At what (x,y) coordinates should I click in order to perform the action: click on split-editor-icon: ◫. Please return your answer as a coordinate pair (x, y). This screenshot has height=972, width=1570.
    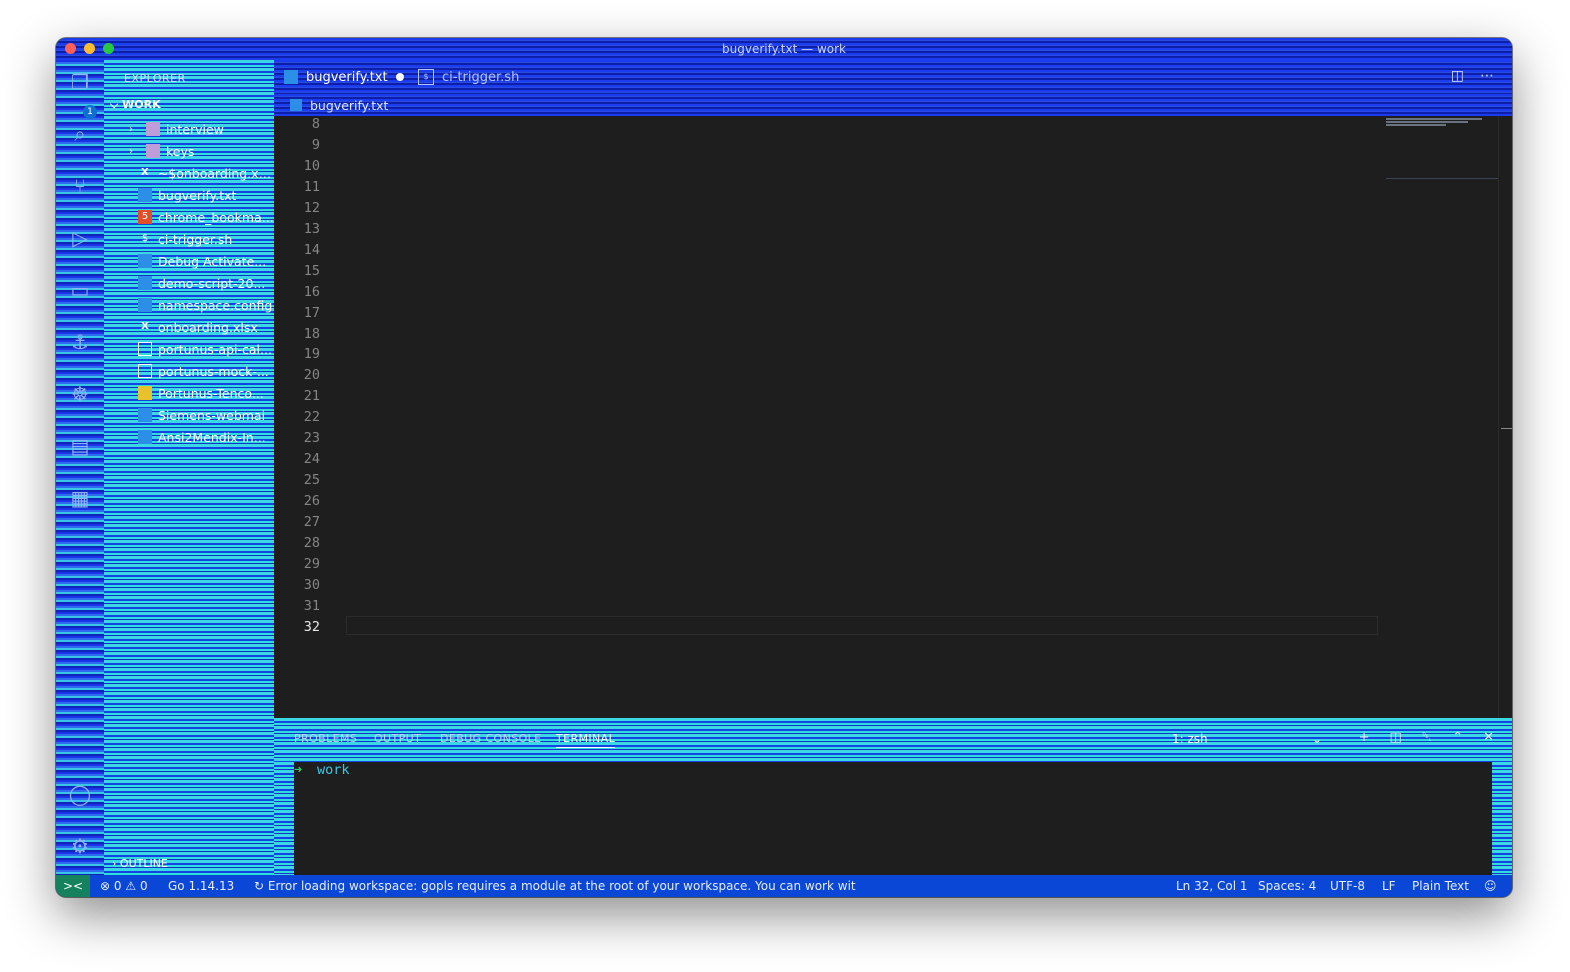
    Looking at the image, I should click on (1457, 76).